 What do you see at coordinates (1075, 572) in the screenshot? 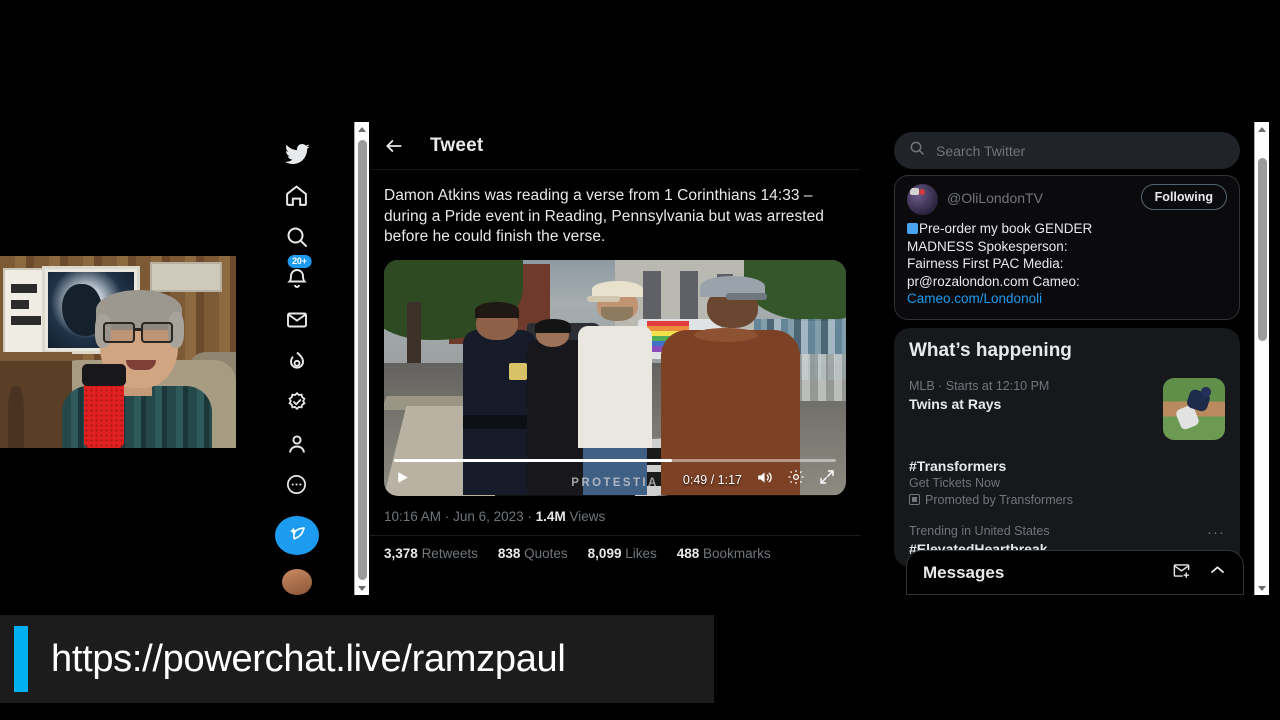
I see `messages-dock: Messages` at bounding box center [1075, 572].